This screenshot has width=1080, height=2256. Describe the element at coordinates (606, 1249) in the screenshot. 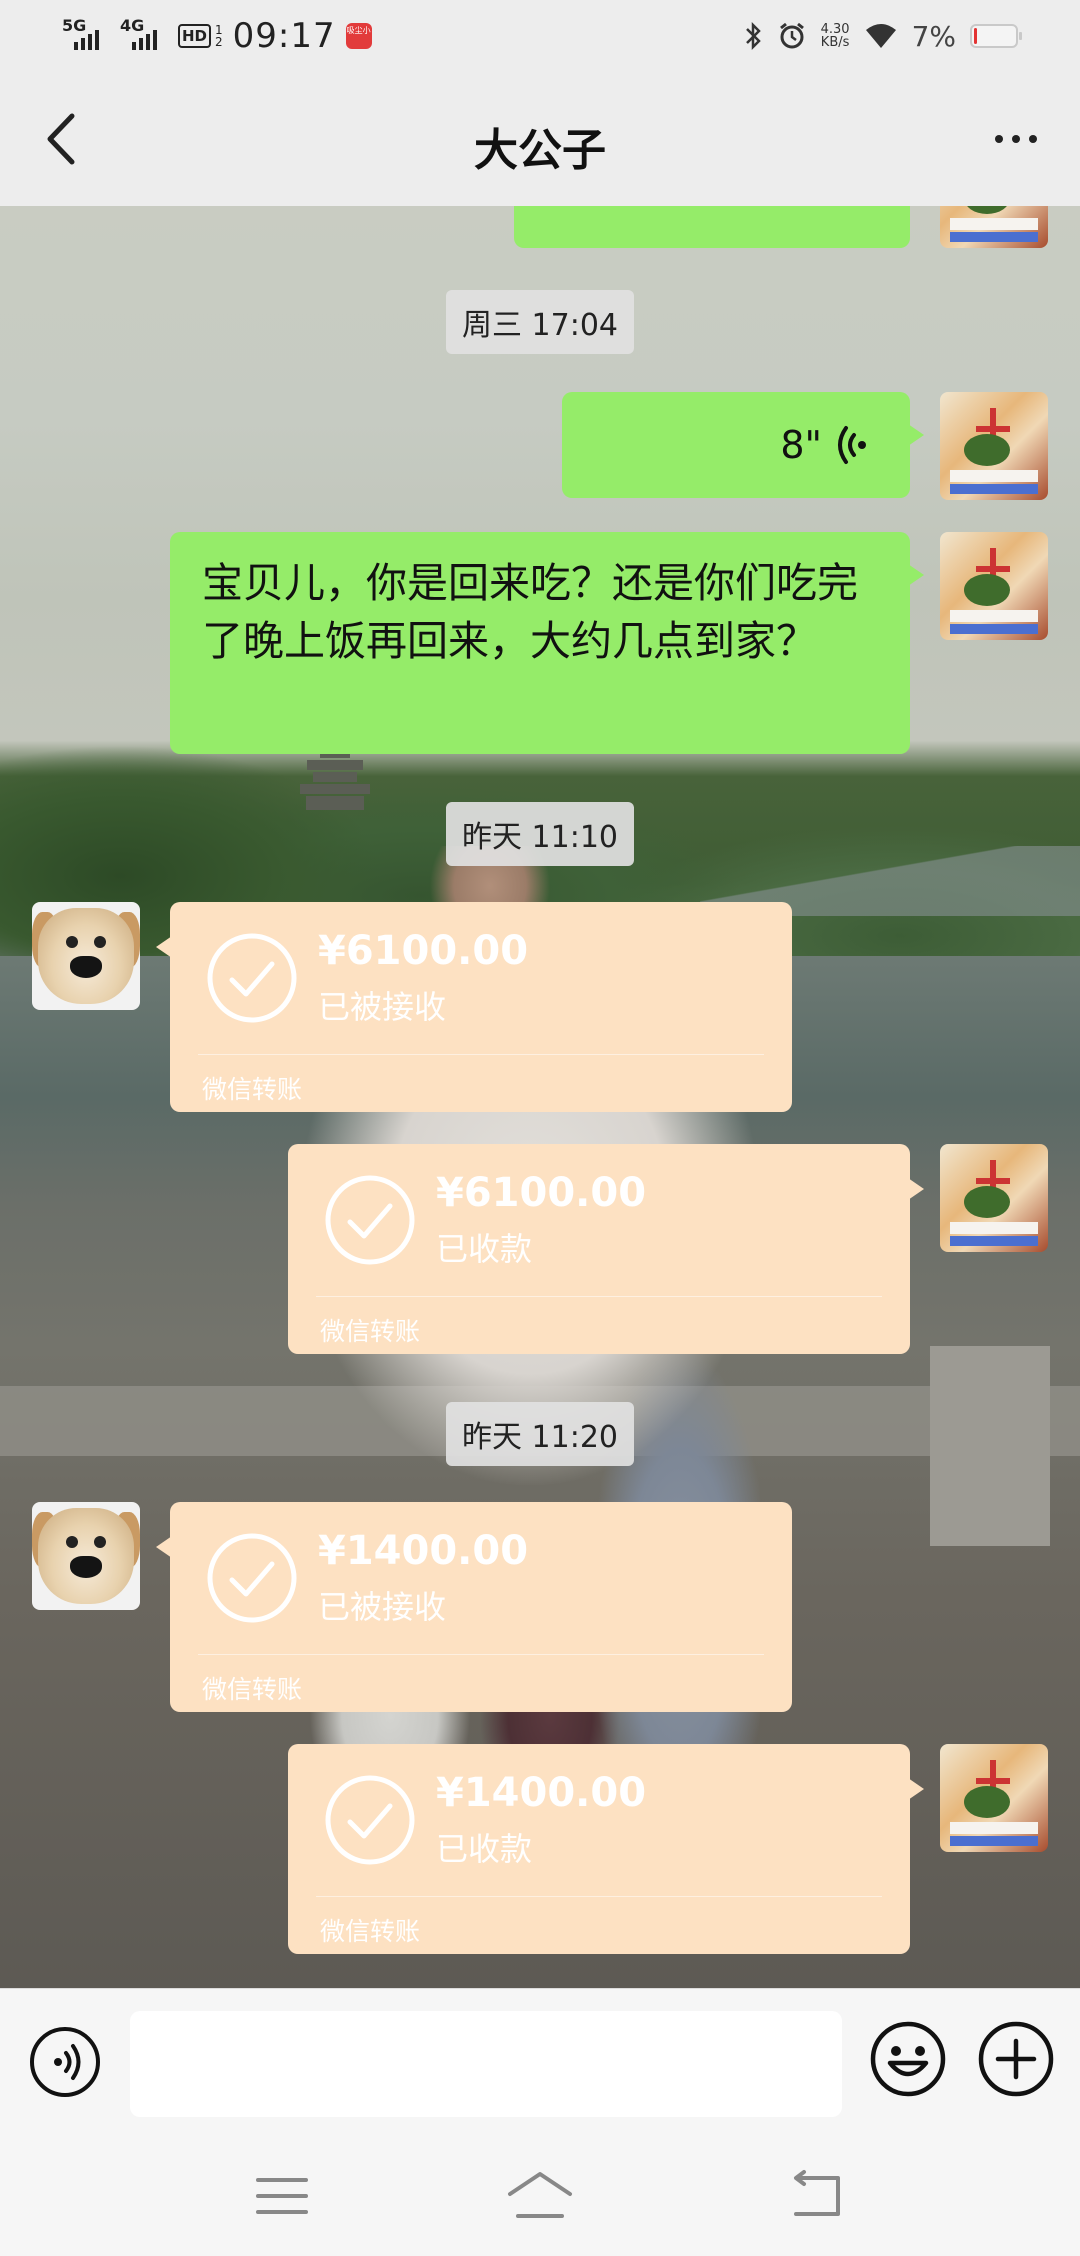

I see `transfer-card: ¥6100.00 已收款 微信转账` at that location.